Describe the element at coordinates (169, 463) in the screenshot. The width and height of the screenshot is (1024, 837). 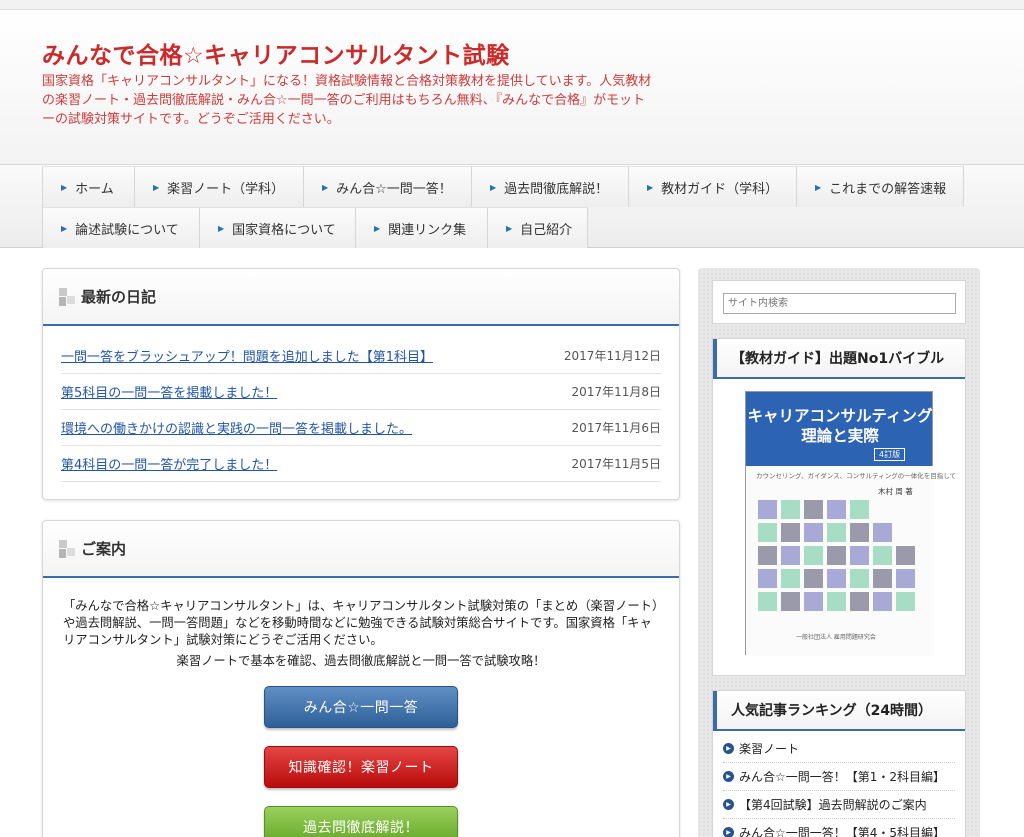
I see `news-link: 第4科目の一問一答が完了しました！` at that location.